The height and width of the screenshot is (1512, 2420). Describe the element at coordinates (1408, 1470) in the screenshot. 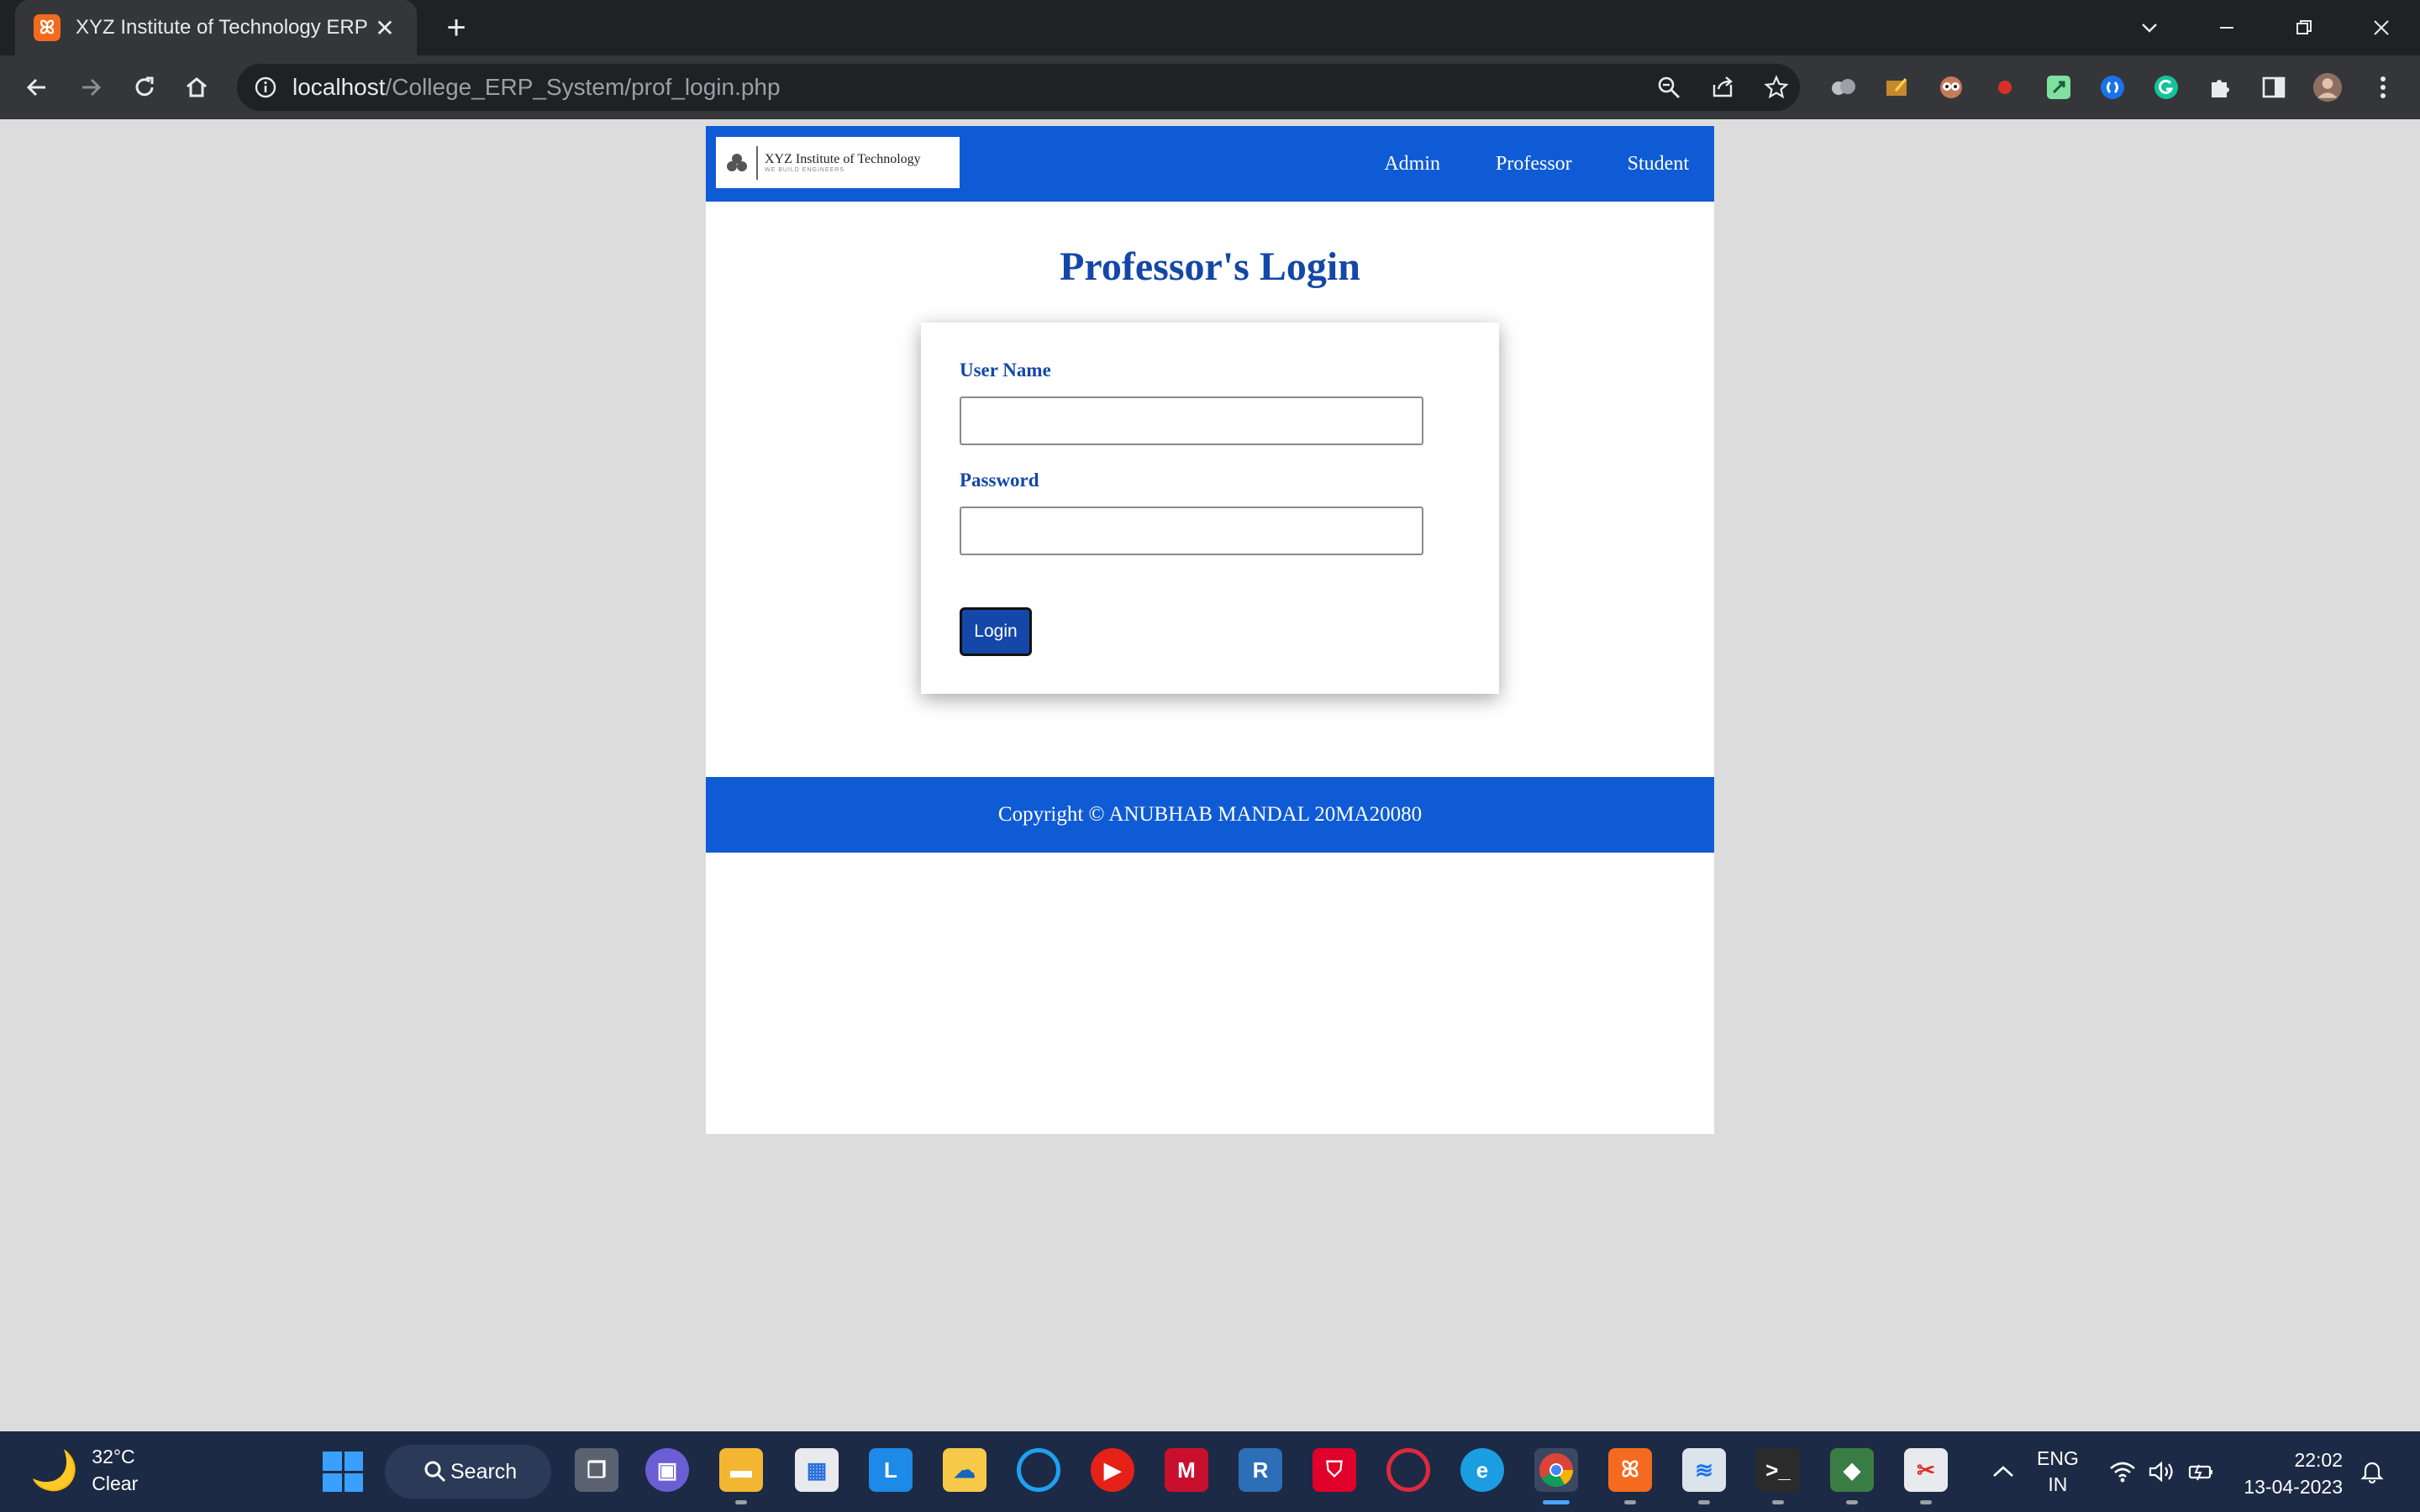

I see `opera-icon` at that location.